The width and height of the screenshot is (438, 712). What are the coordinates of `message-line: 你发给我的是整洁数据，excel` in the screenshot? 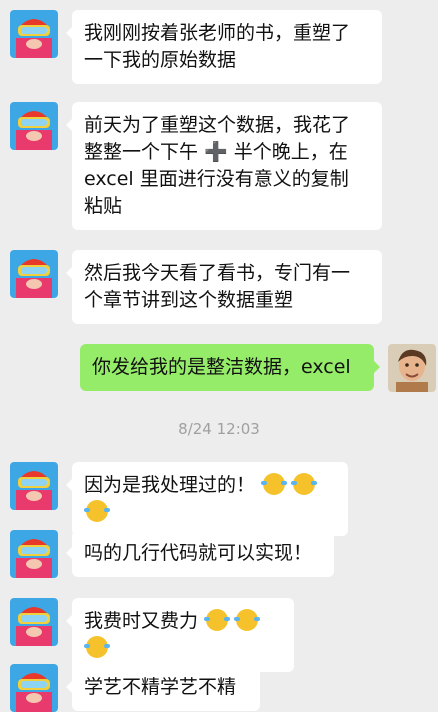 It's located at (221, 367).